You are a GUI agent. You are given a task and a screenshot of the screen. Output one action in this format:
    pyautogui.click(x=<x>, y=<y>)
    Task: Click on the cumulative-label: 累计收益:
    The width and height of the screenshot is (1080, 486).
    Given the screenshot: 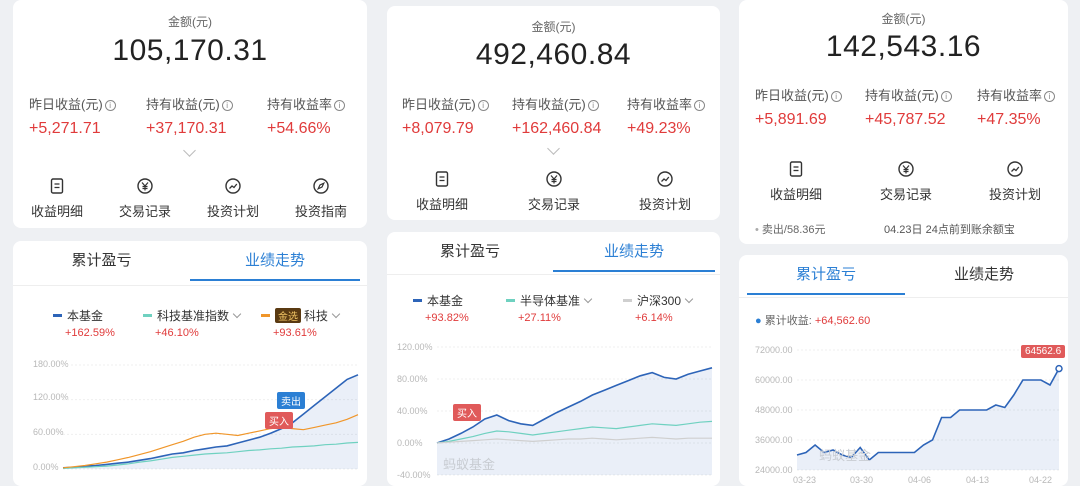 What is the action you would take?
    pyautogui.click(x=788, y=321)
    